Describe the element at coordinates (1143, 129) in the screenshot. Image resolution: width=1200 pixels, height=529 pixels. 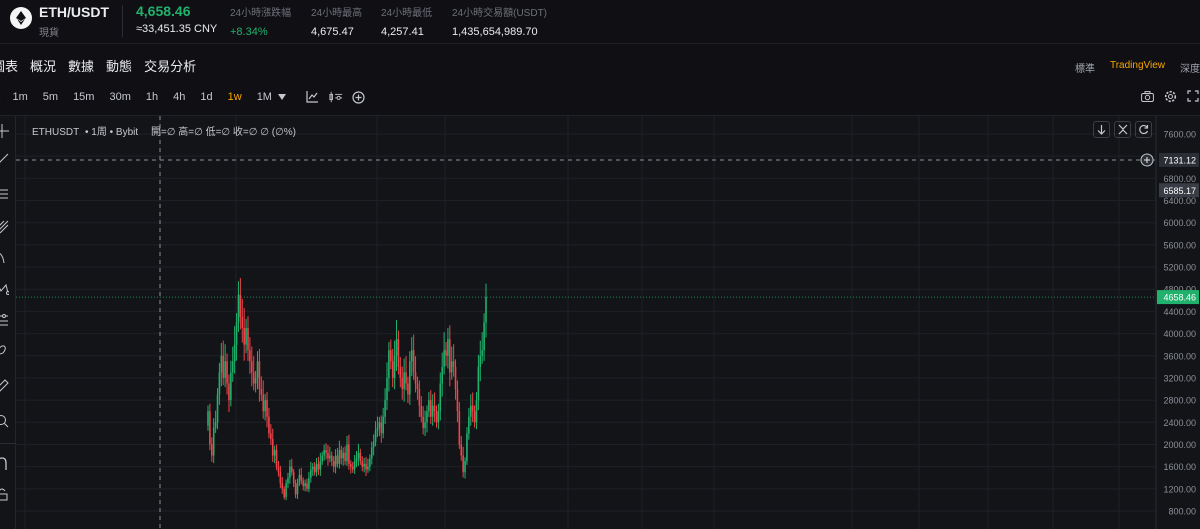
I see `reset-chart-button` at that location.